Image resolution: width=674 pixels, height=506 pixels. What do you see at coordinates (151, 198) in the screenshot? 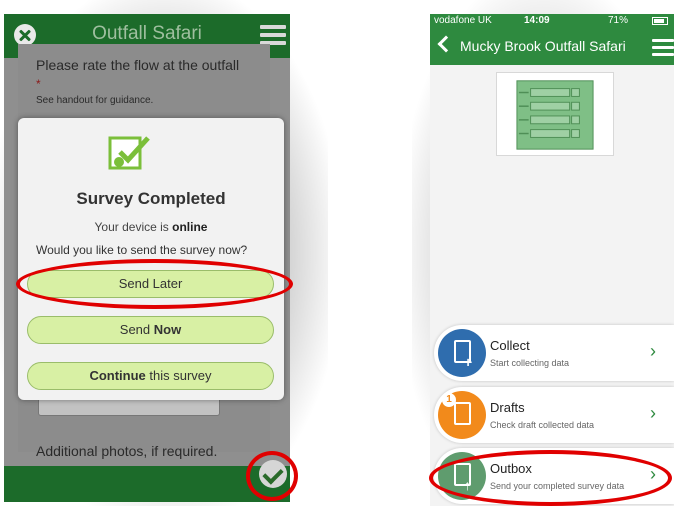
I see `dialog-title: Survey Completed` at bounding box center [151, 198].